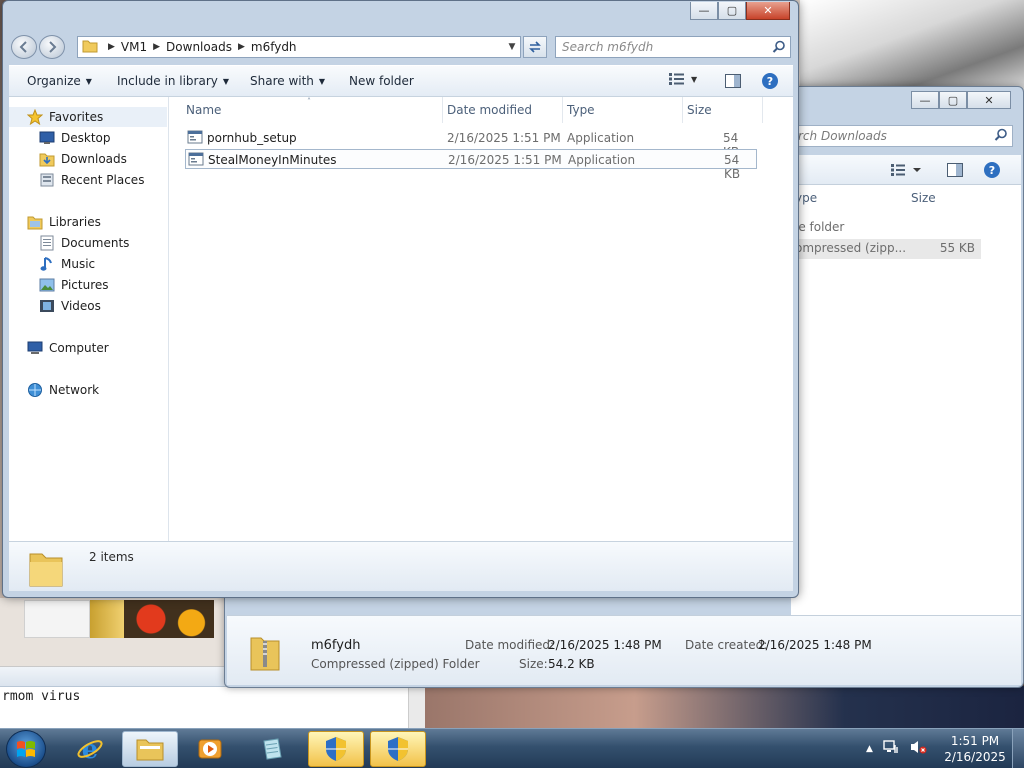 The width and height of the screenshot is (1024, 768). What do you see at coordinates (842, 136) in the screenshot?
I see `search-placeholder: rch Downloads` at bounding box center [842, 136].